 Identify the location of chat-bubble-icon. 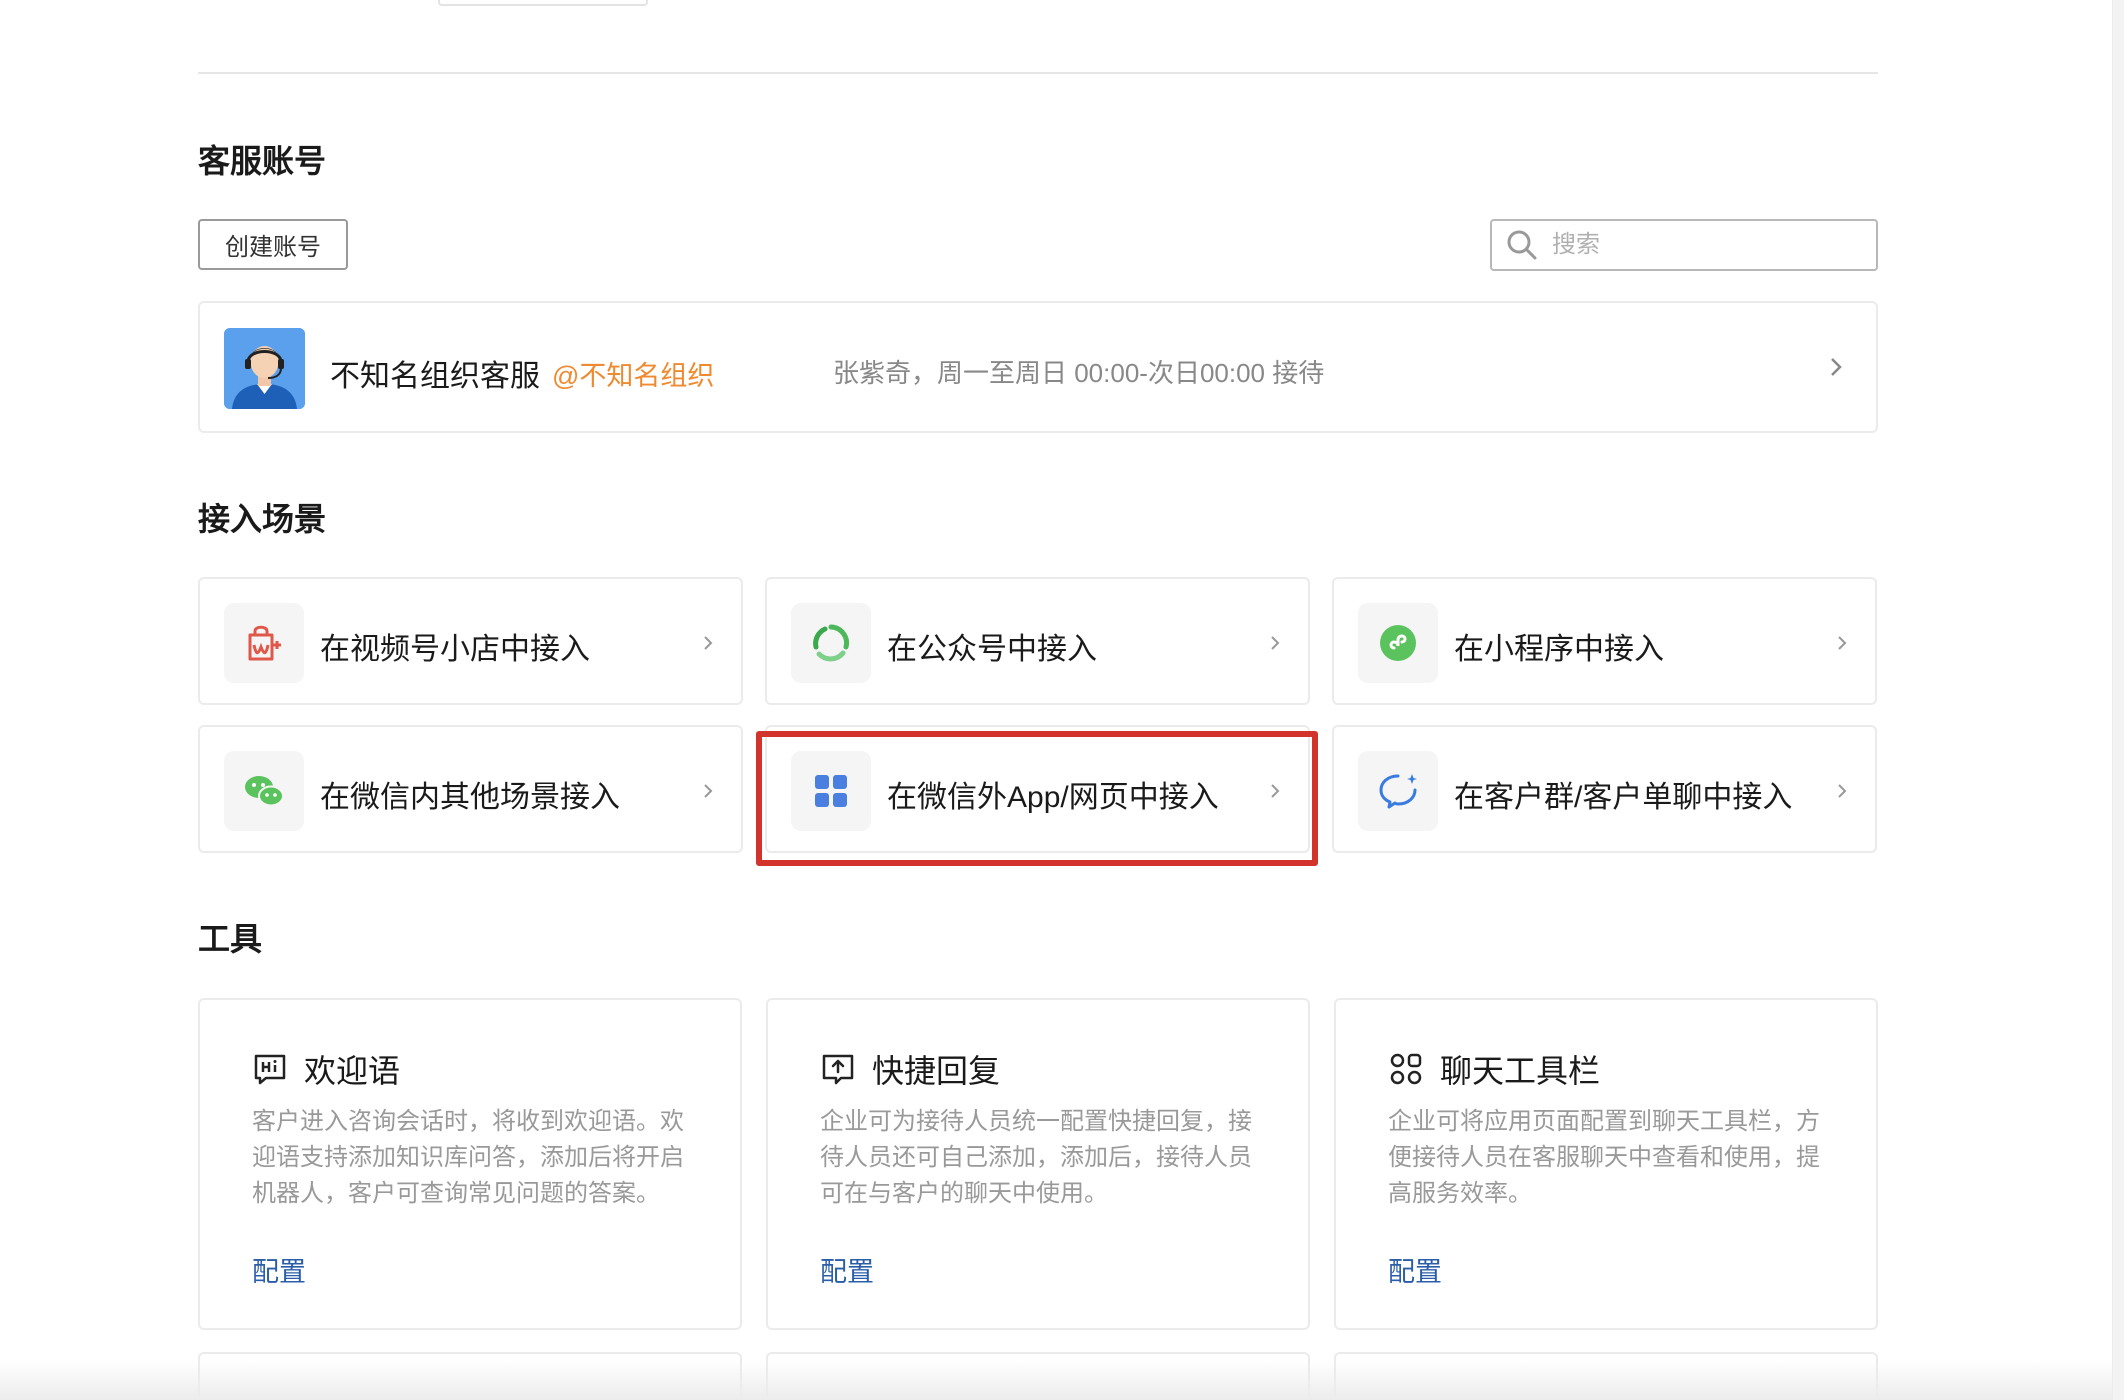
(1398, 791).